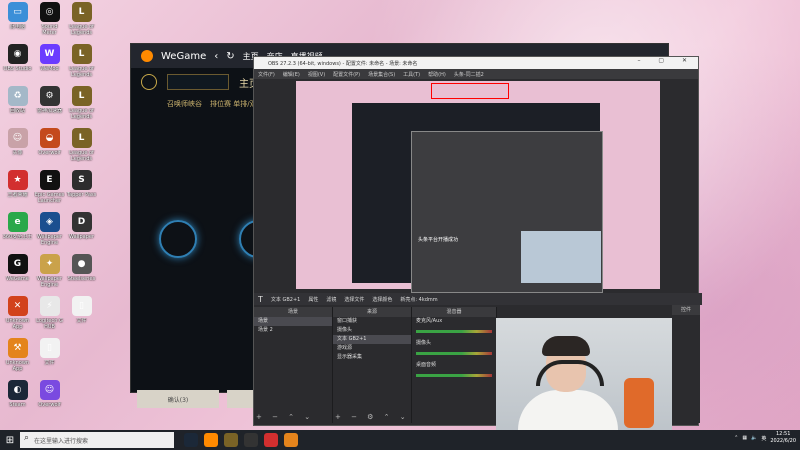  What do you see at coordinates (754, 438) in the screenshot?
I see `volume-icon: 🔈` at bounding box center [754, 438].